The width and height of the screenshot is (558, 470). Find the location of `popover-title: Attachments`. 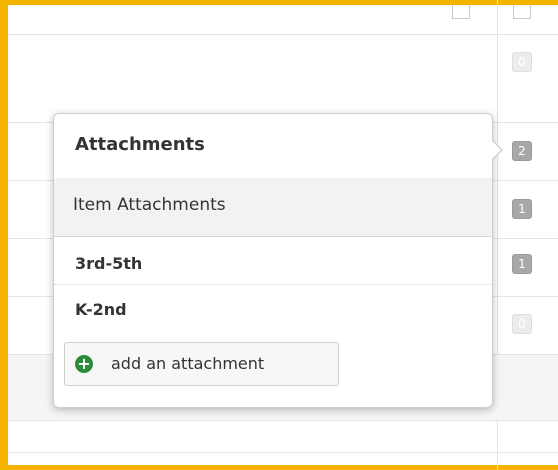

popover-title: Attachments is located at coordinates (140, 144).